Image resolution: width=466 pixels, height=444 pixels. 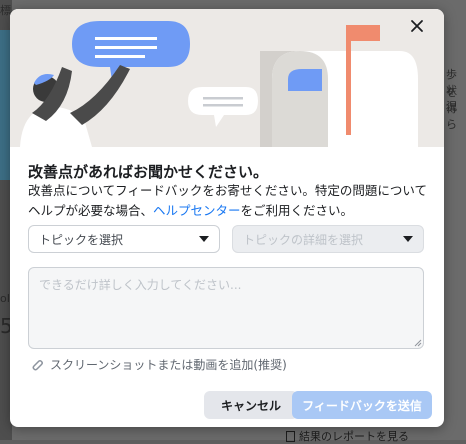 I want to click on description-text: をご利用ください。, so click(x=297, y=210).